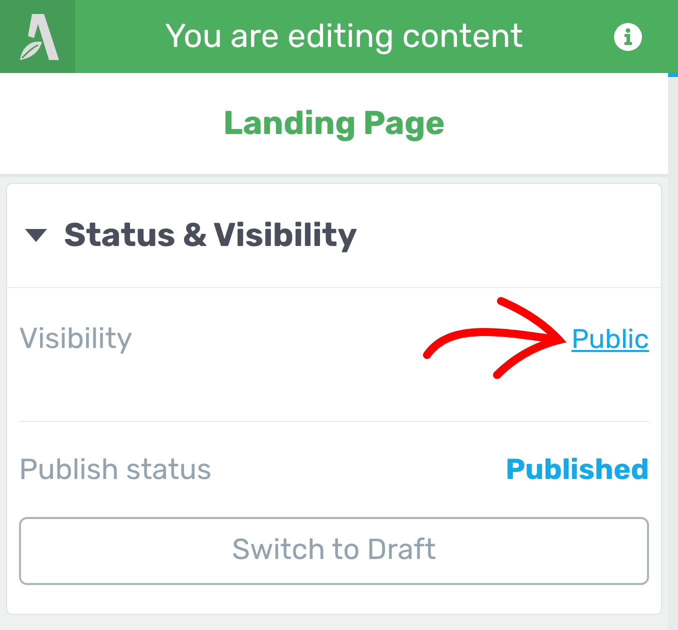 The image size is (678, 630). What do you see at coordinates (75, 339) in the screenshot?
I see `row-label: Visibility` at bounding box center [75, 339].